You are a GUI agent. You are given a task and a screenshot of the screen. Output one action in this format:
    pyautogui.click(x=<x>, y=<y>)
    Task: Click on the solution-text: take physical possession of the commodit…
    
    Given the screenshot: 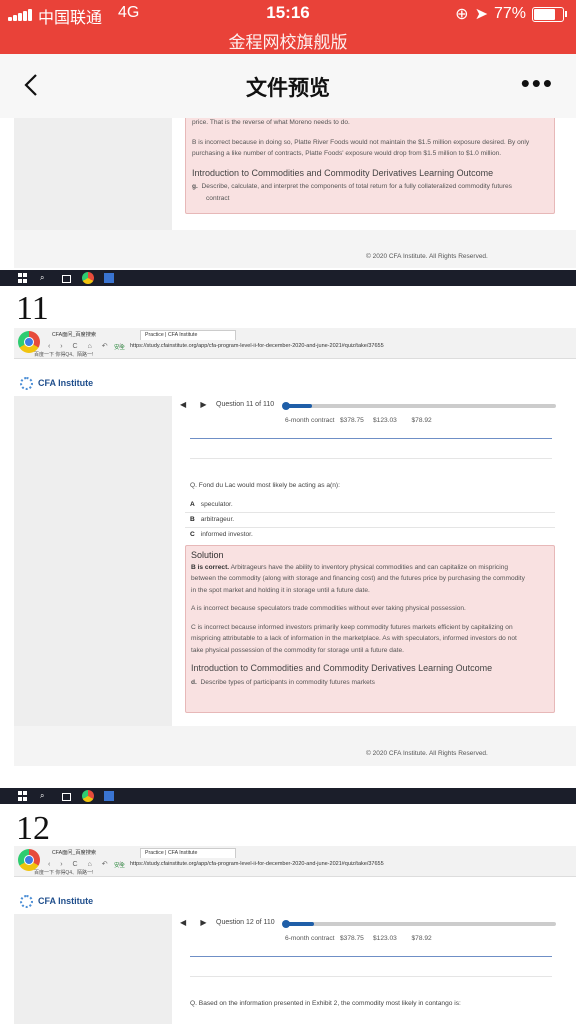 What is the action you would take?
    pyautogui.click(x=297, y=650)
    